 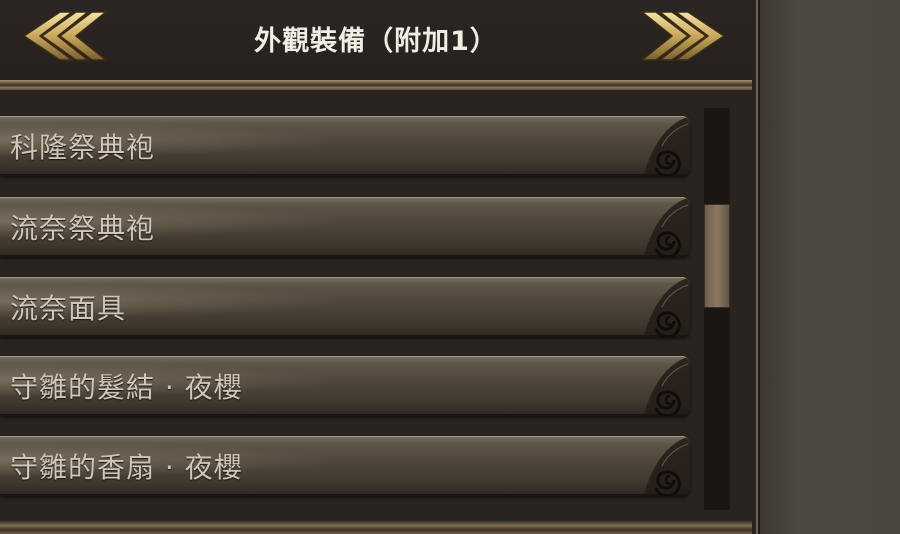 I want to click on list-item: 流奈面具, so click(x=345, y=307).